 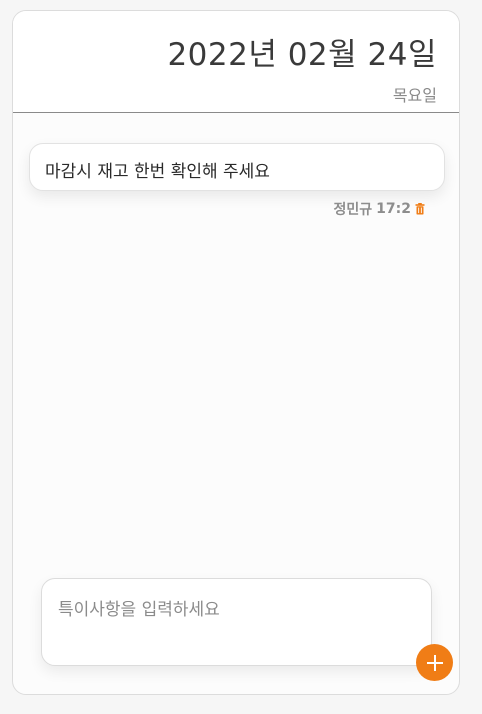 What do you see at coordinates (414, 95) in the screenshot?
I see `weekday-label: 목요일` at bounding box center [414, 95].